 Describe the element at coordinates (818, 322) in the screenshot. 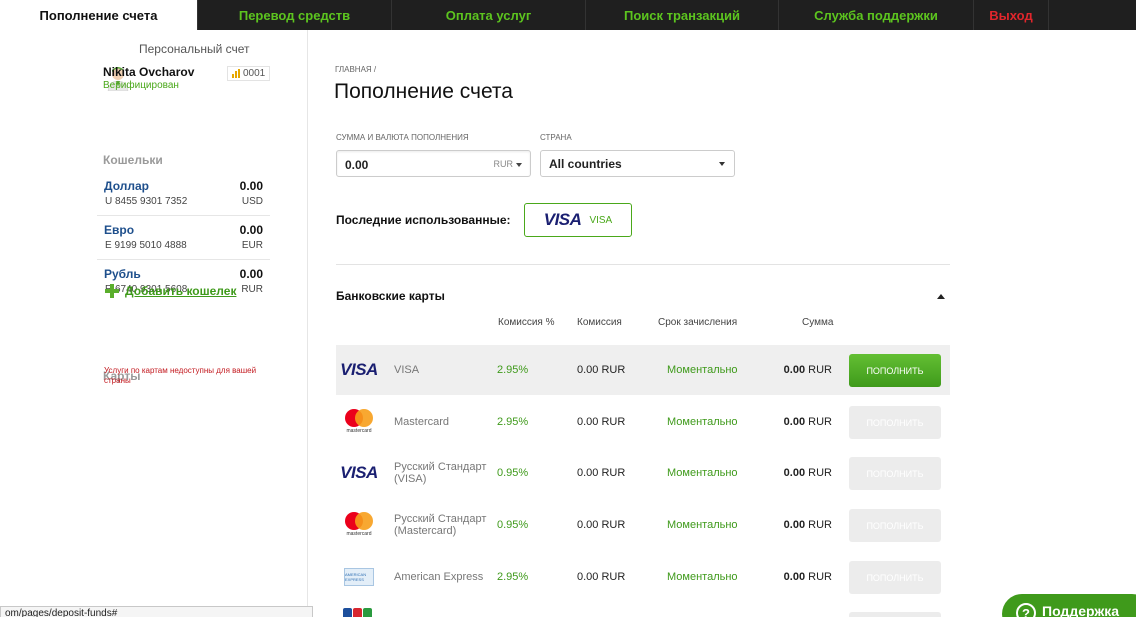

I see `column-sum: Сумма` at that location.